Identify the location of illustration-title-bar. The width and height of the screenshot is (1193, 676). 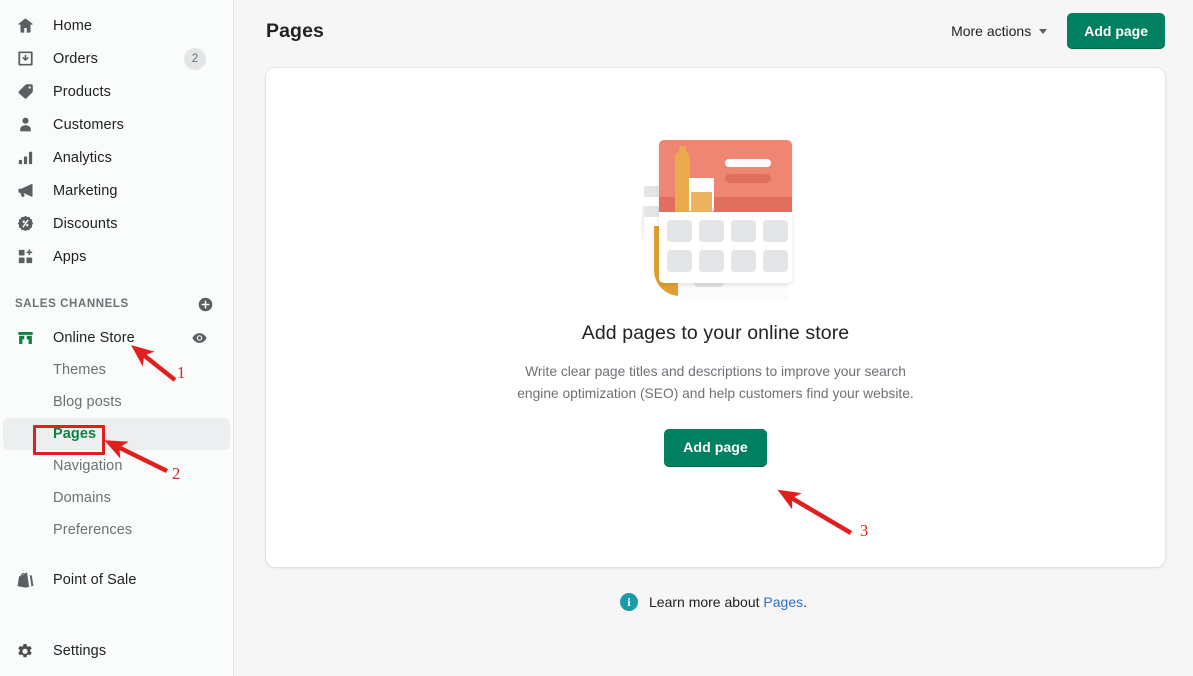
(747, 163).